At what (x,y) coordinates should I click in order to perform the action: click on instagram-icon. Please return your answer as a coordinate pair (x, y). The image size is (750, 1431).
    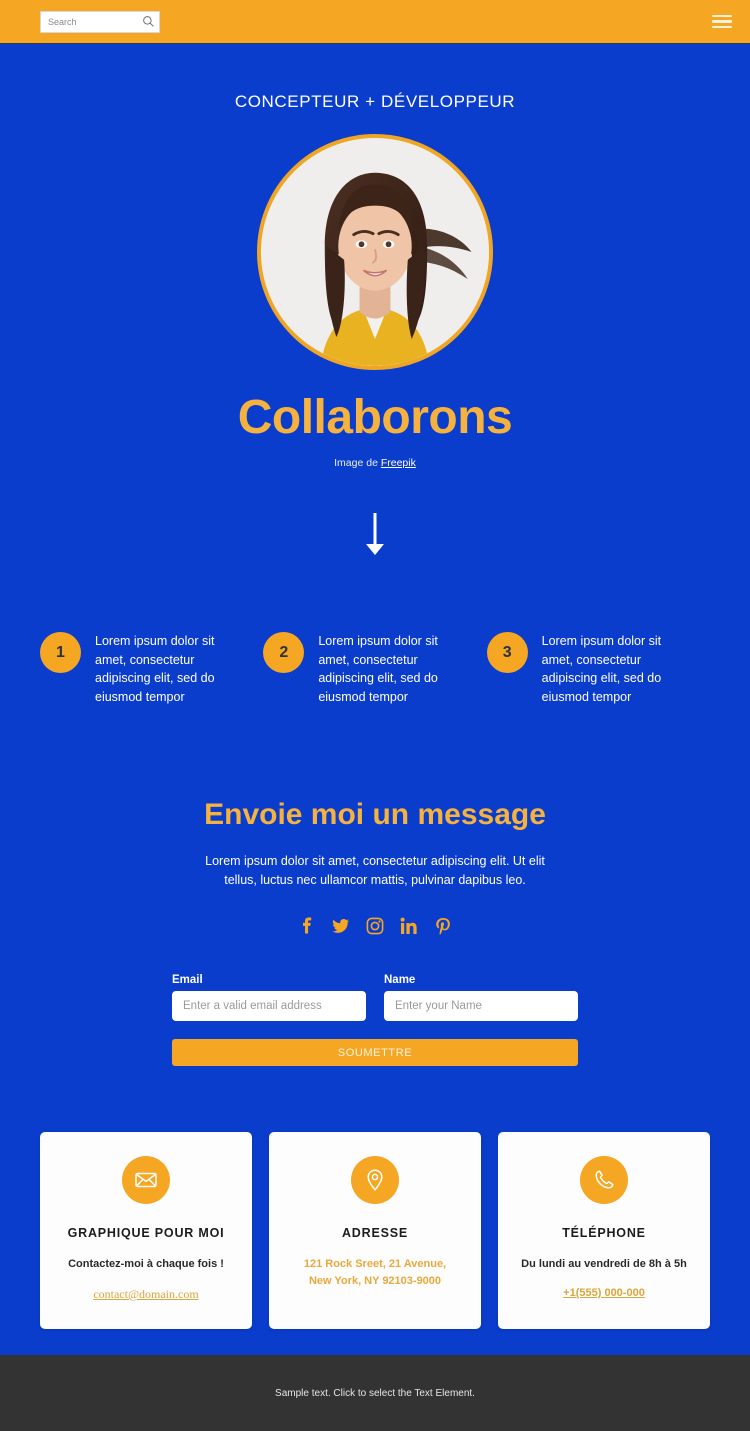
    Looking at the image, I should click on (375, 926).